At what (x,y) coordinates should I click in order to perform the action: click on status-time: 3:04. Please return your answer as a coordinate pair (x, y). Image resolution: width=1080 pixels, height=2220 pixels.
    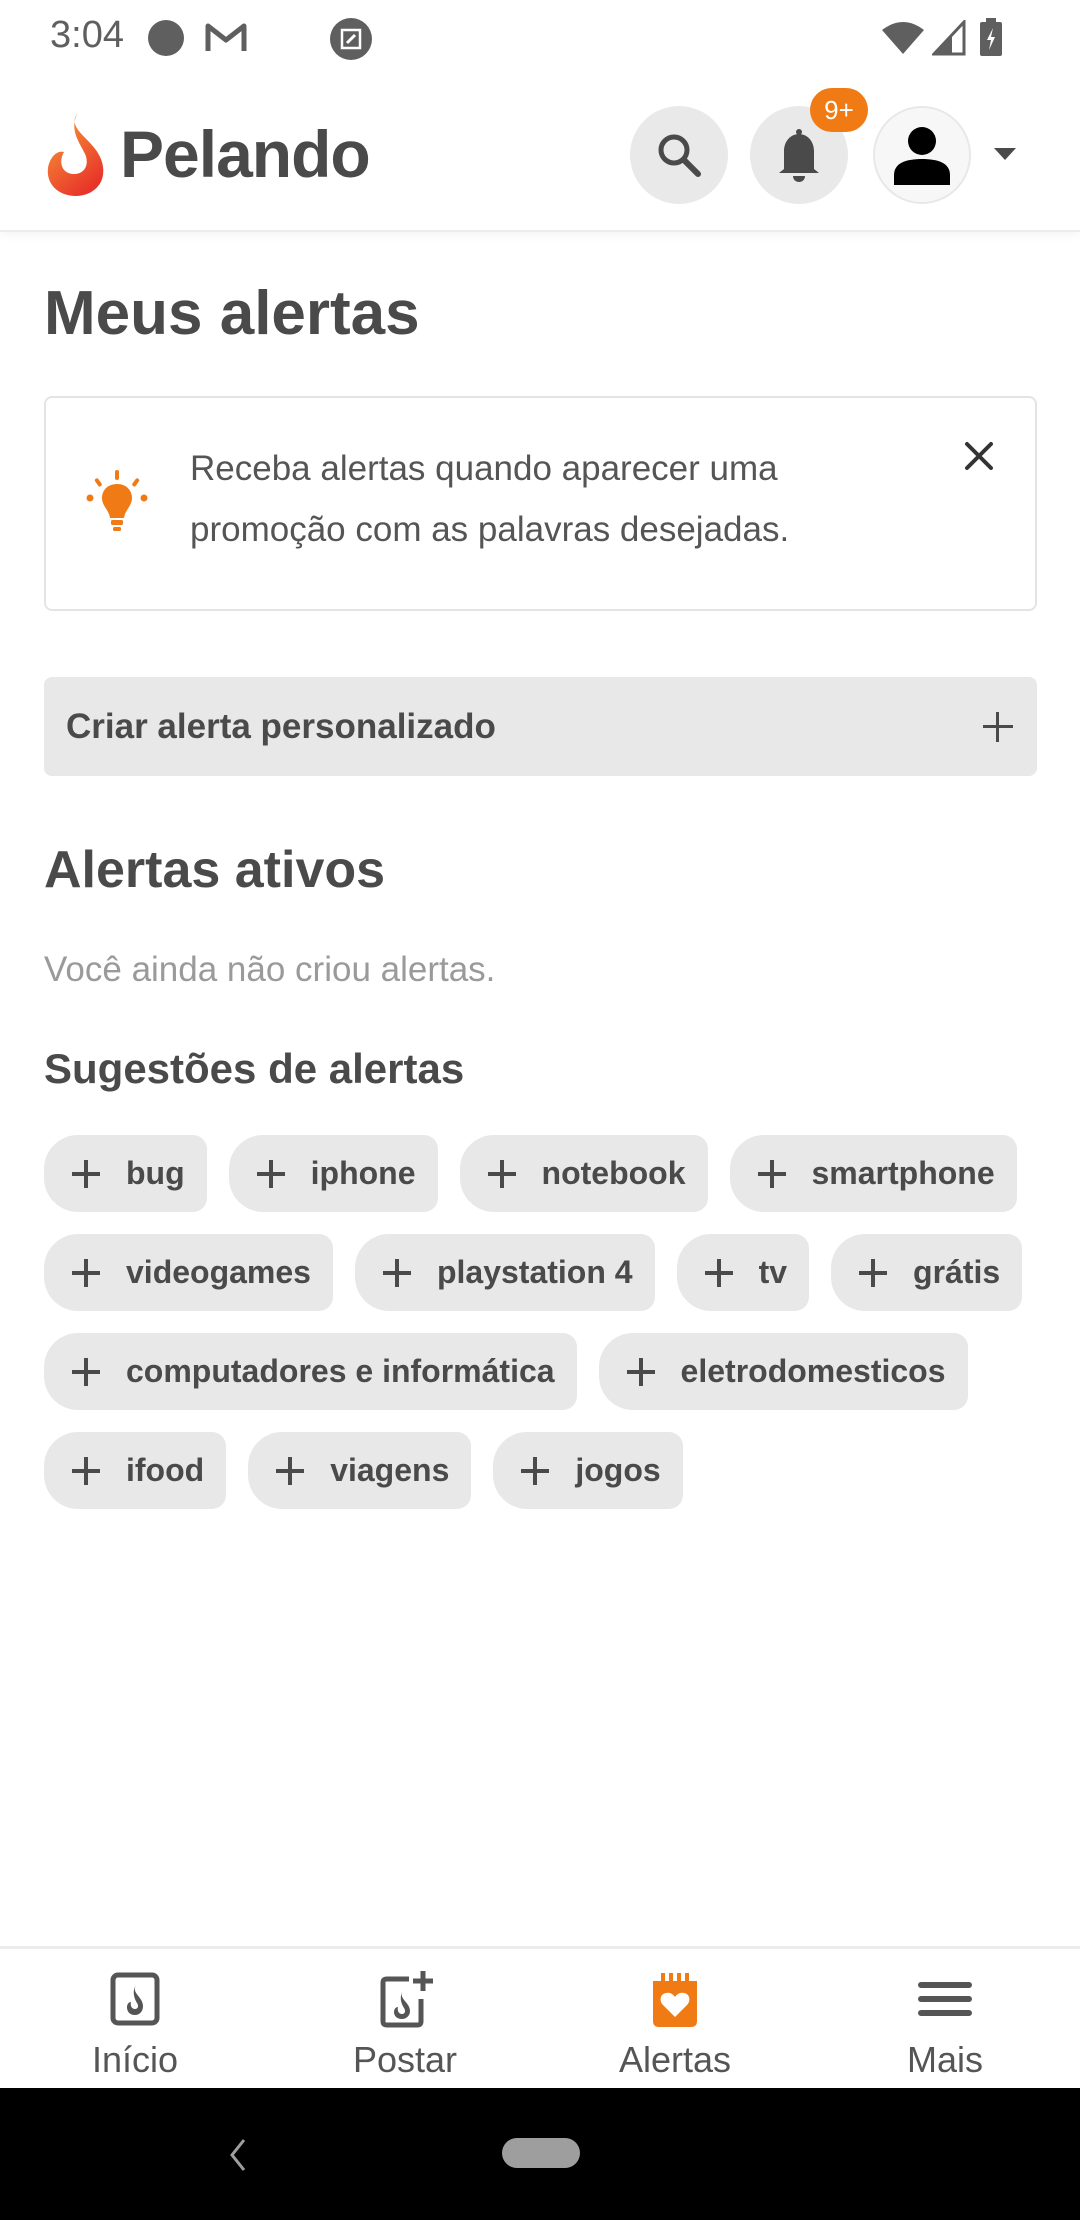
    Looking at the image, I should click on (87, 35).